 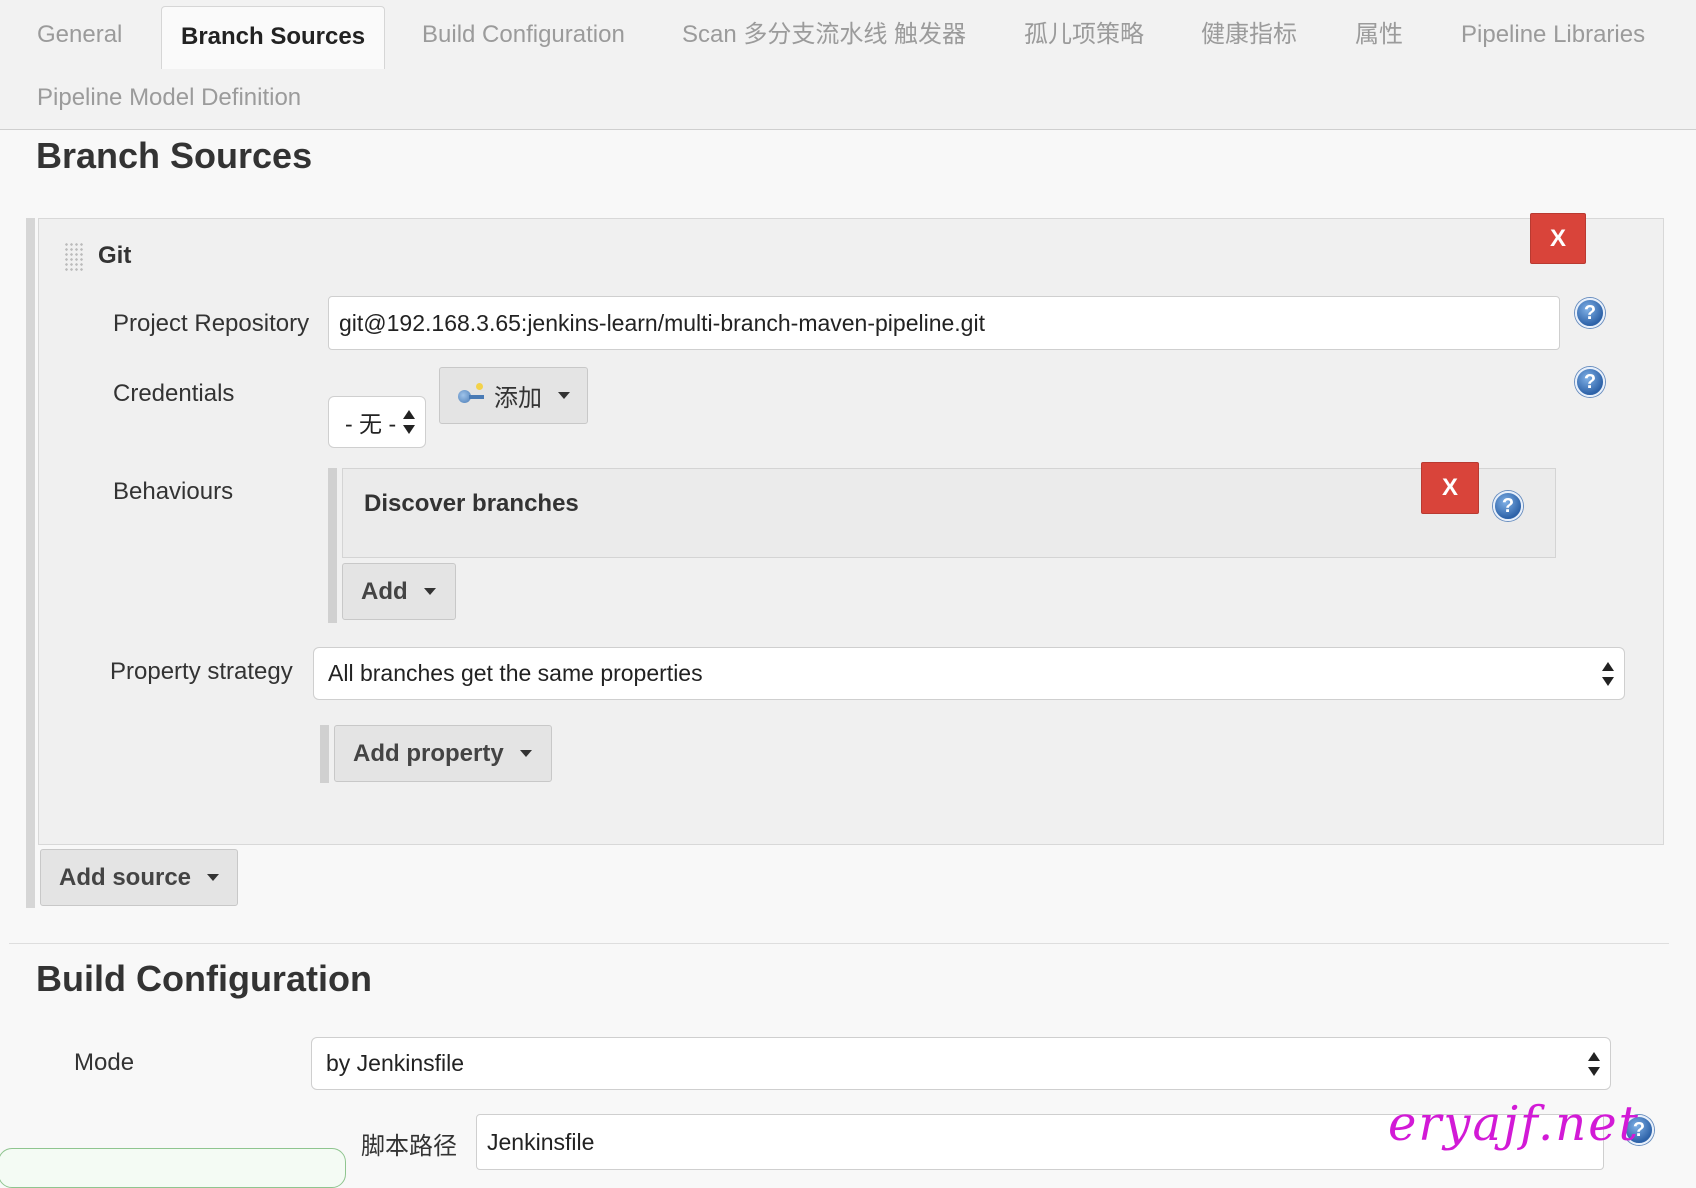 I want to click on branch-sources-heading: Branch Sources, so click(x=174, y=155).